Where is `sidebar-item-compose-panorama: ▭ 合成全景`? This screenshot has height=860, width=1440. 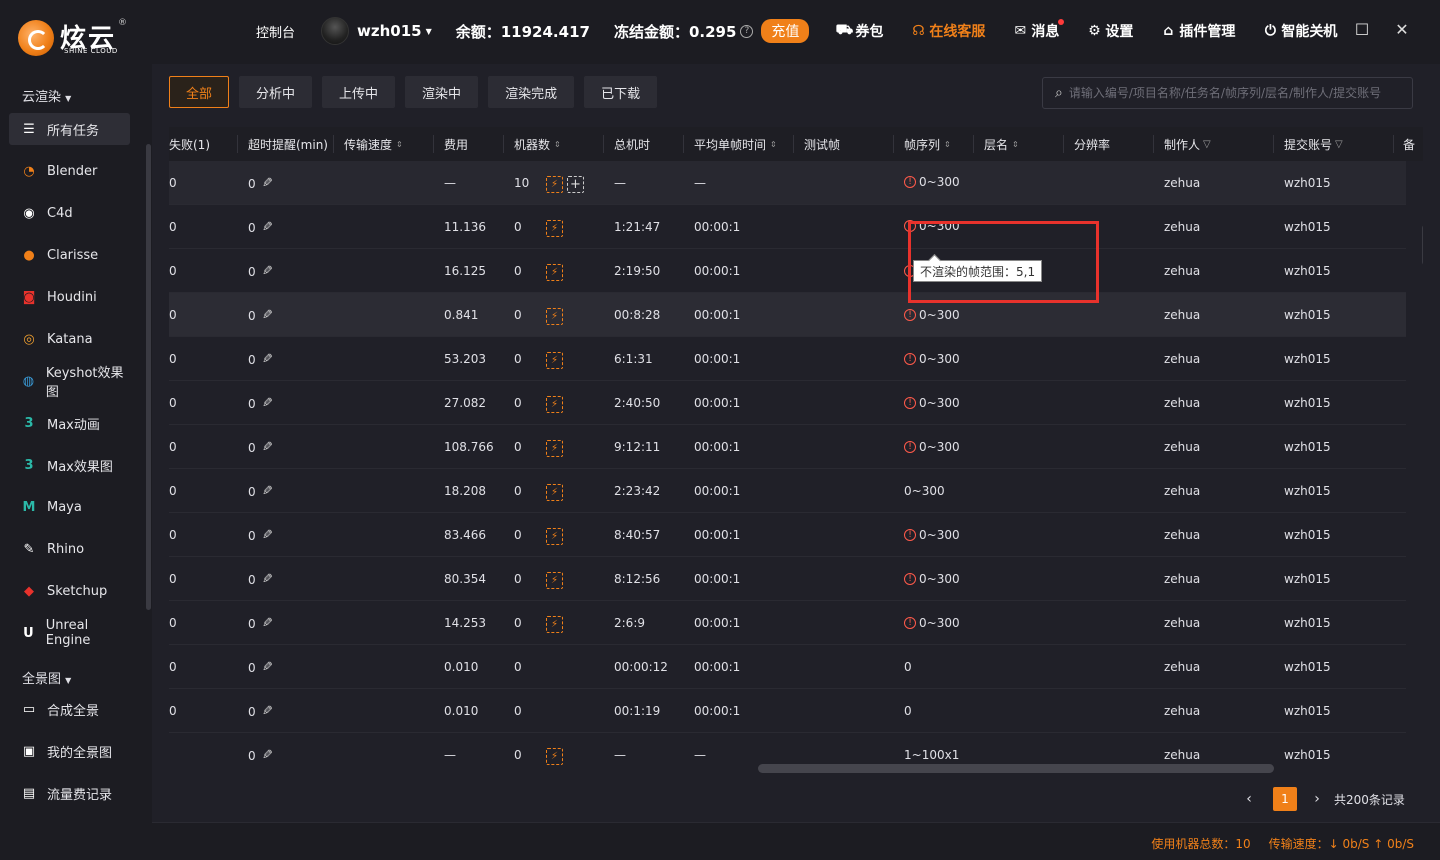 sidebar-item-compose-panorama: ▭ 合成全景 is located at coordinates (69, 709).